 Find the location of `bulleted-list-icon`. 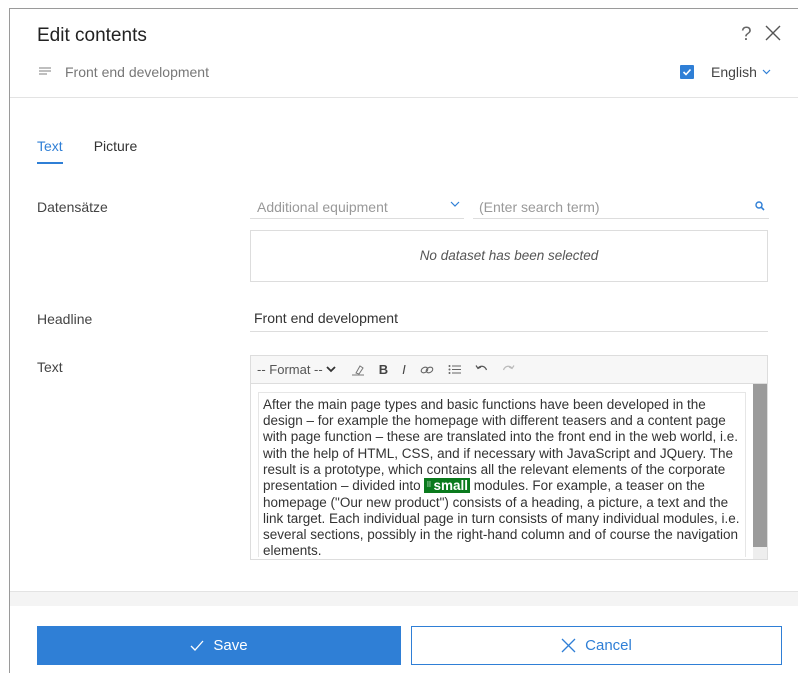

bulleted-list-icon is located at coordinates (454, 369).